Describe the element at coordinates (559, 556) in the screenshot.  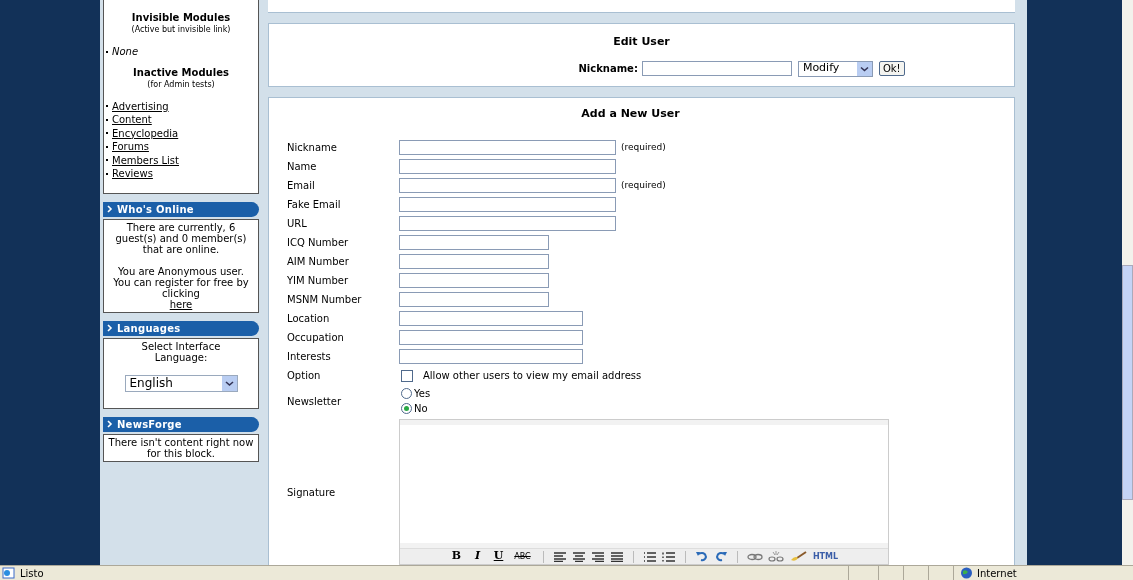
I see `align-left-icon` at that location.